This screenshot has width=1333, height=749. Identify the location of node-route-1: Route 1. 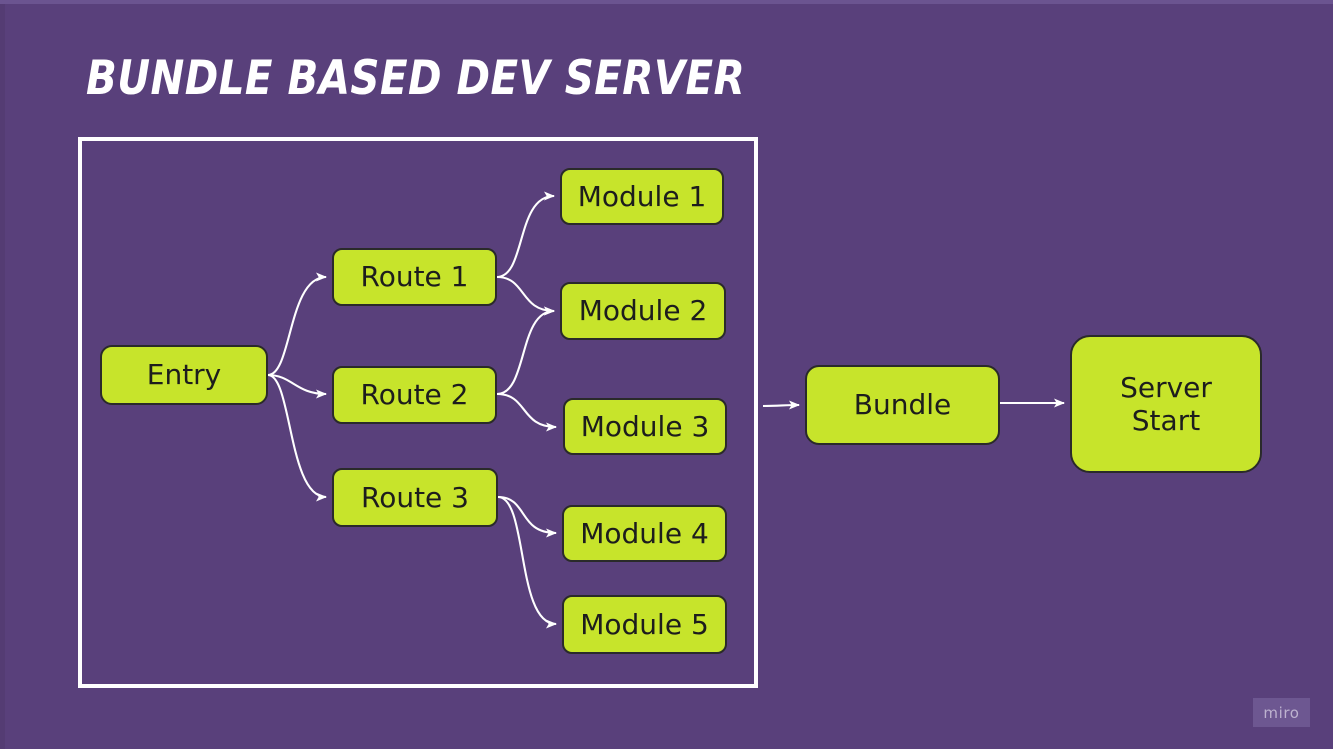
(414, 277).